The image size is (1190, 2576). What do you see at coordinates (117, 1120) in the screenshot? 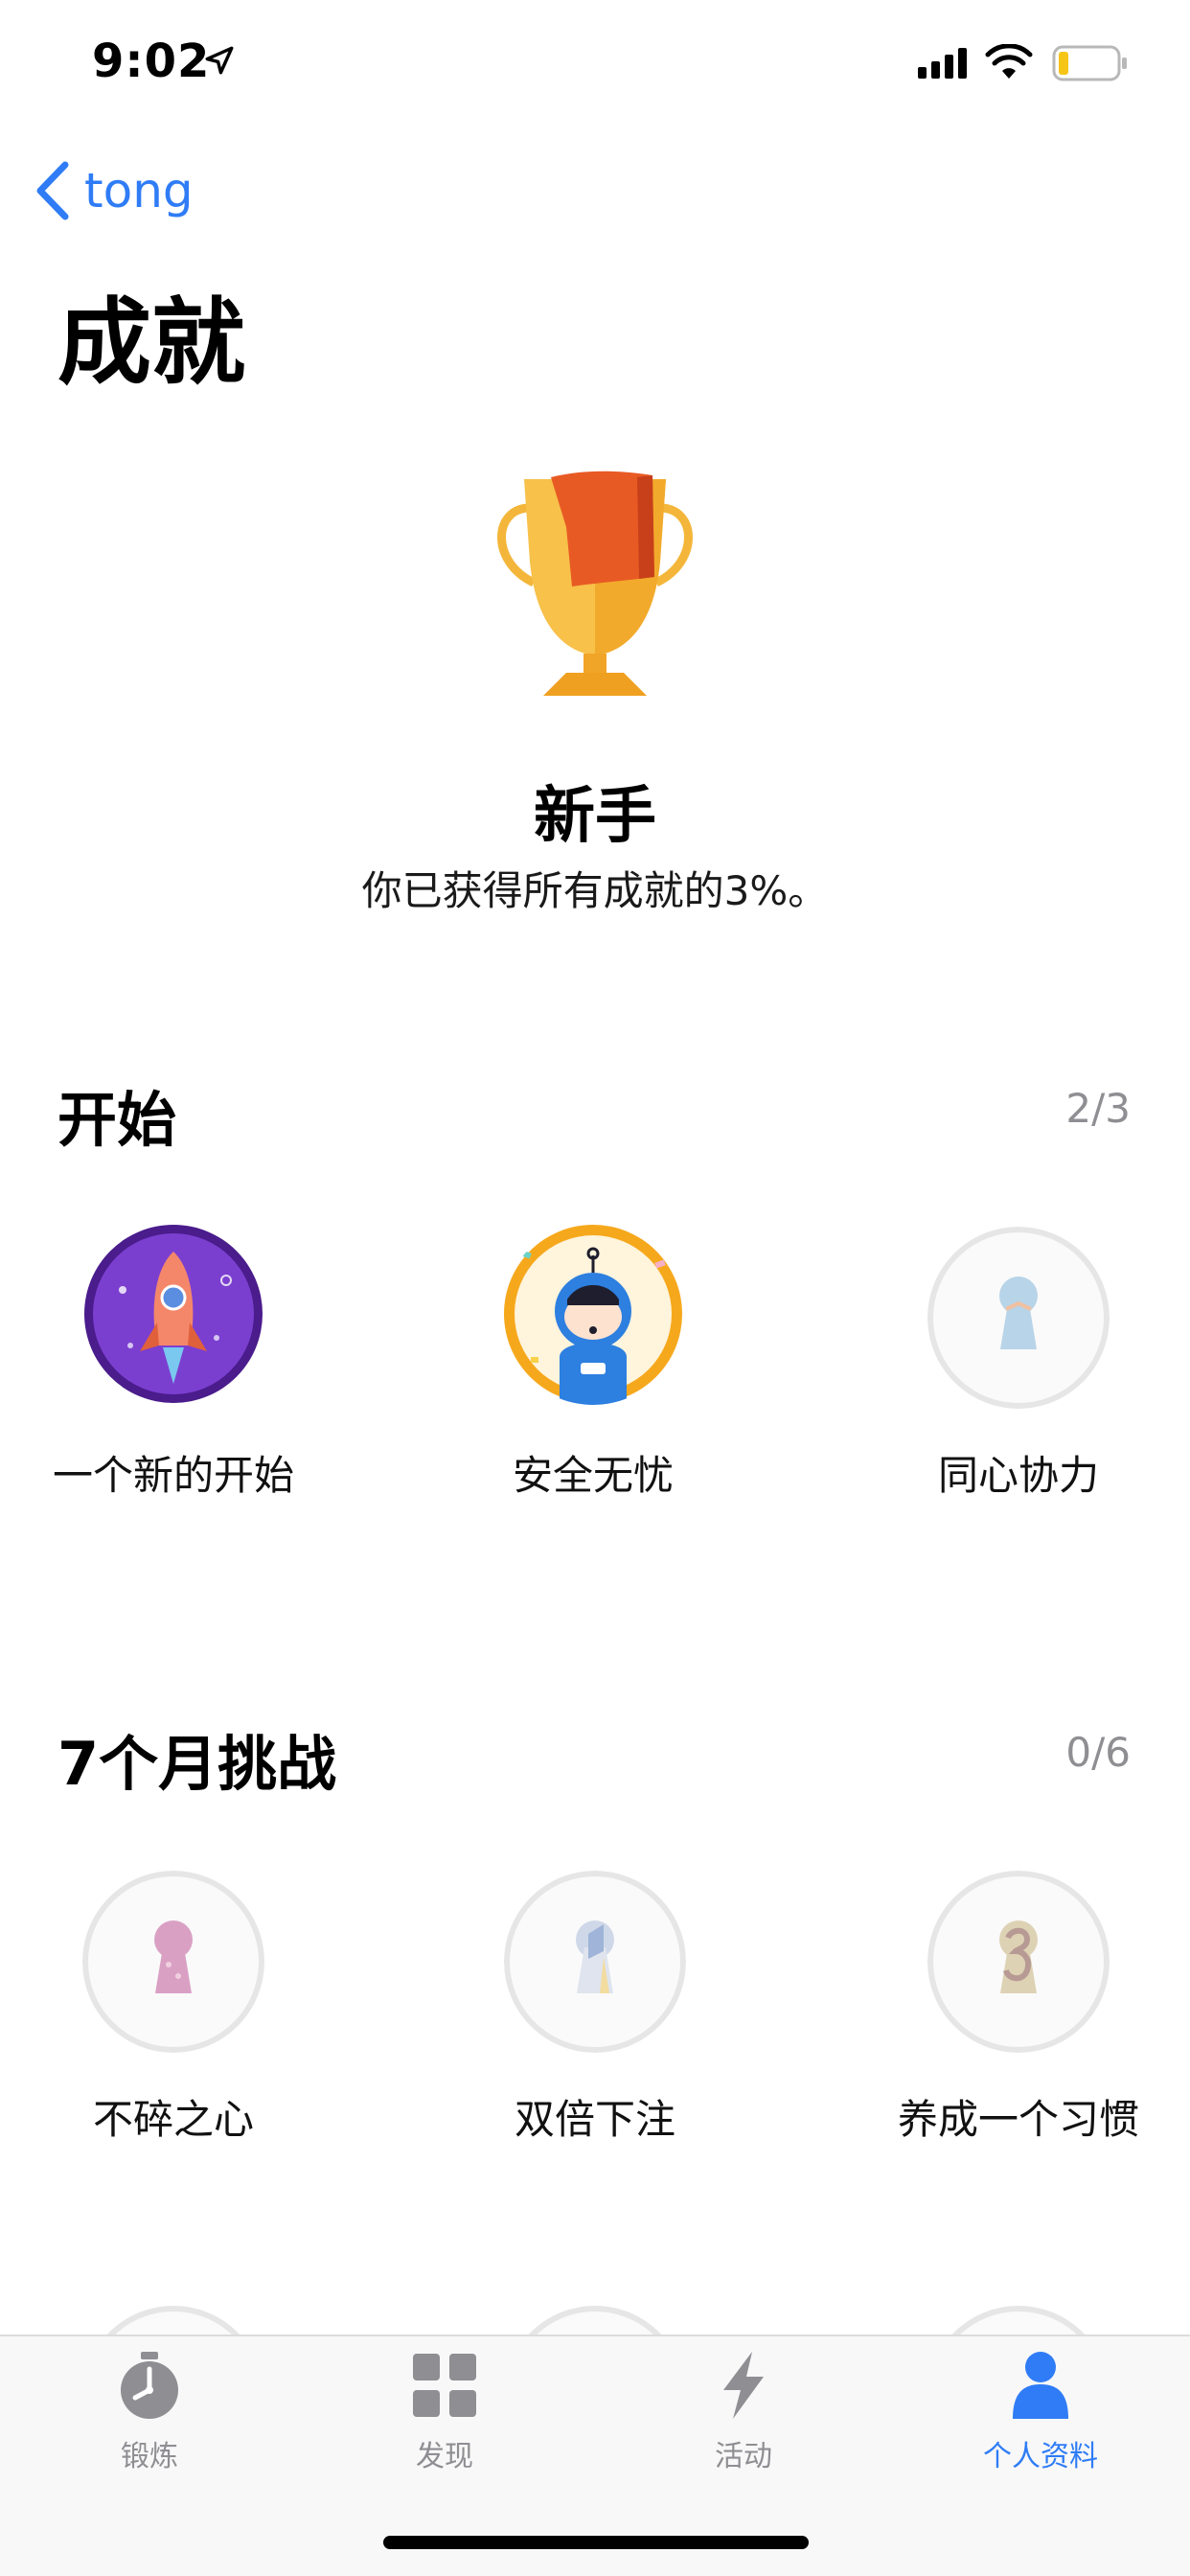
I see `section-title-start: 开始` at bounding box center [117, 1120].